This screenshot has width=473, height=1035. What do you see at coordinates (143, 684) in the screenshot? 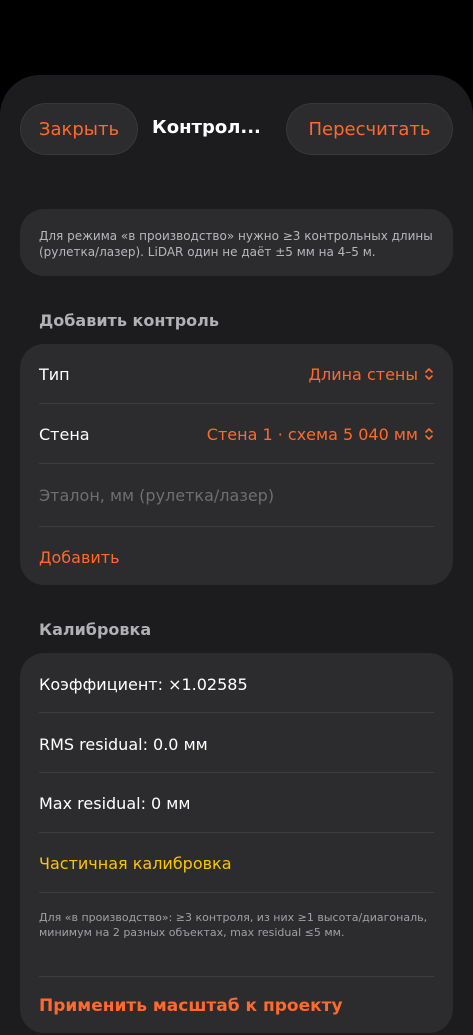
I see `coefficient-text: Коэффициент: ×1.02585` at bounding box center [143, 684].